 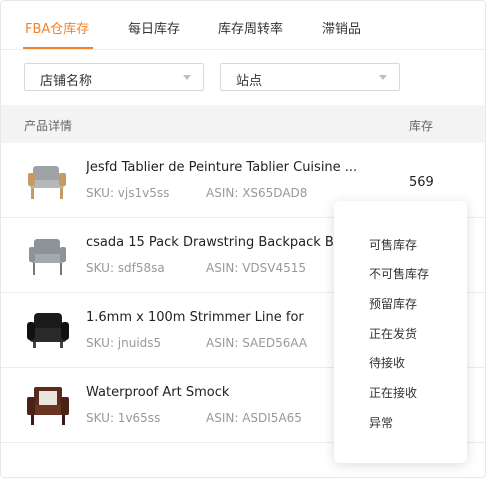 What do you see at coordinates (393, 244) in the screenshot?
I see `dropdown-item-sellable: 可售库存` at bounding box center [393, 244].